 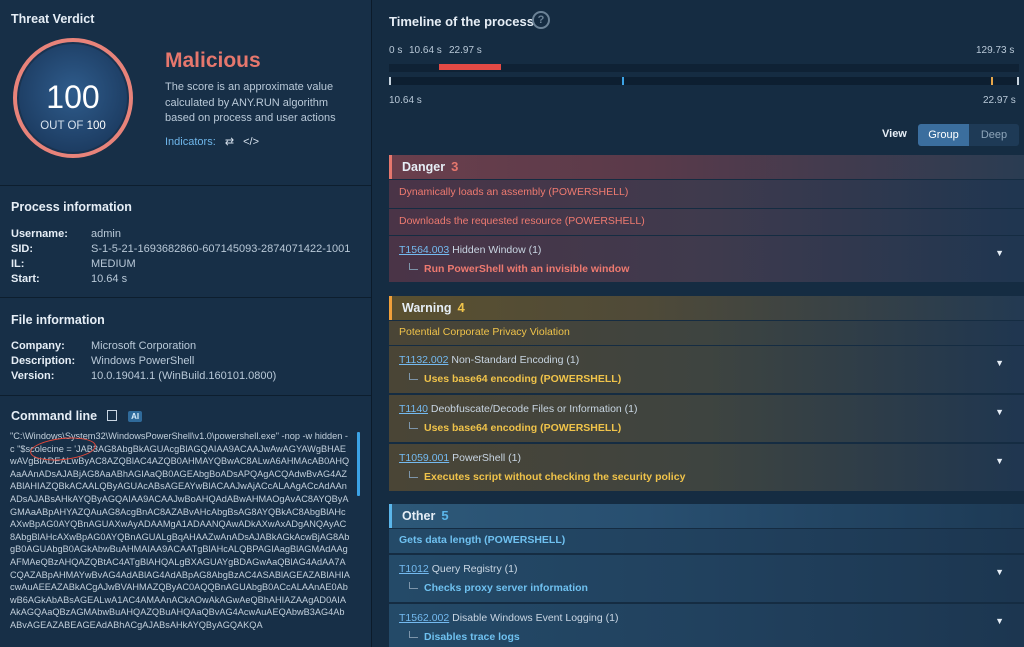 I want to click on command-line-title: Command line AI, so click(x=77, y=416).